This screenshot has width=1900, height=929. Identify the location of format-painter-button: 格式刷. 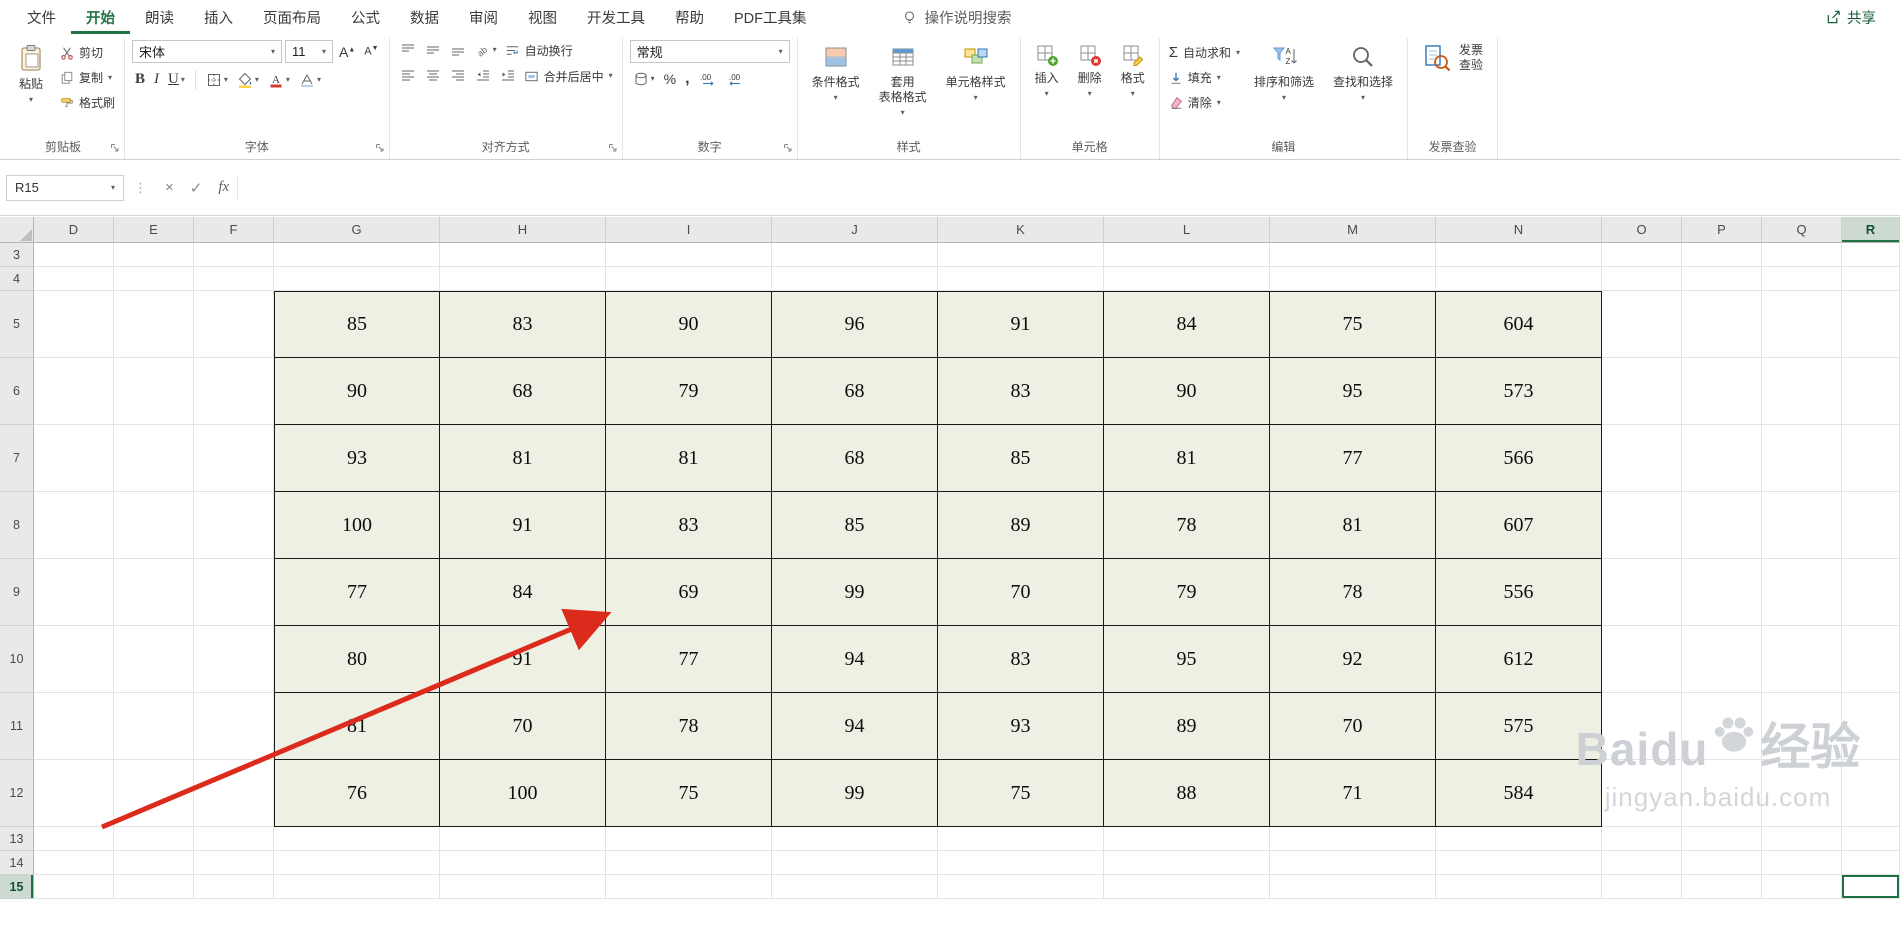
(87, 102).